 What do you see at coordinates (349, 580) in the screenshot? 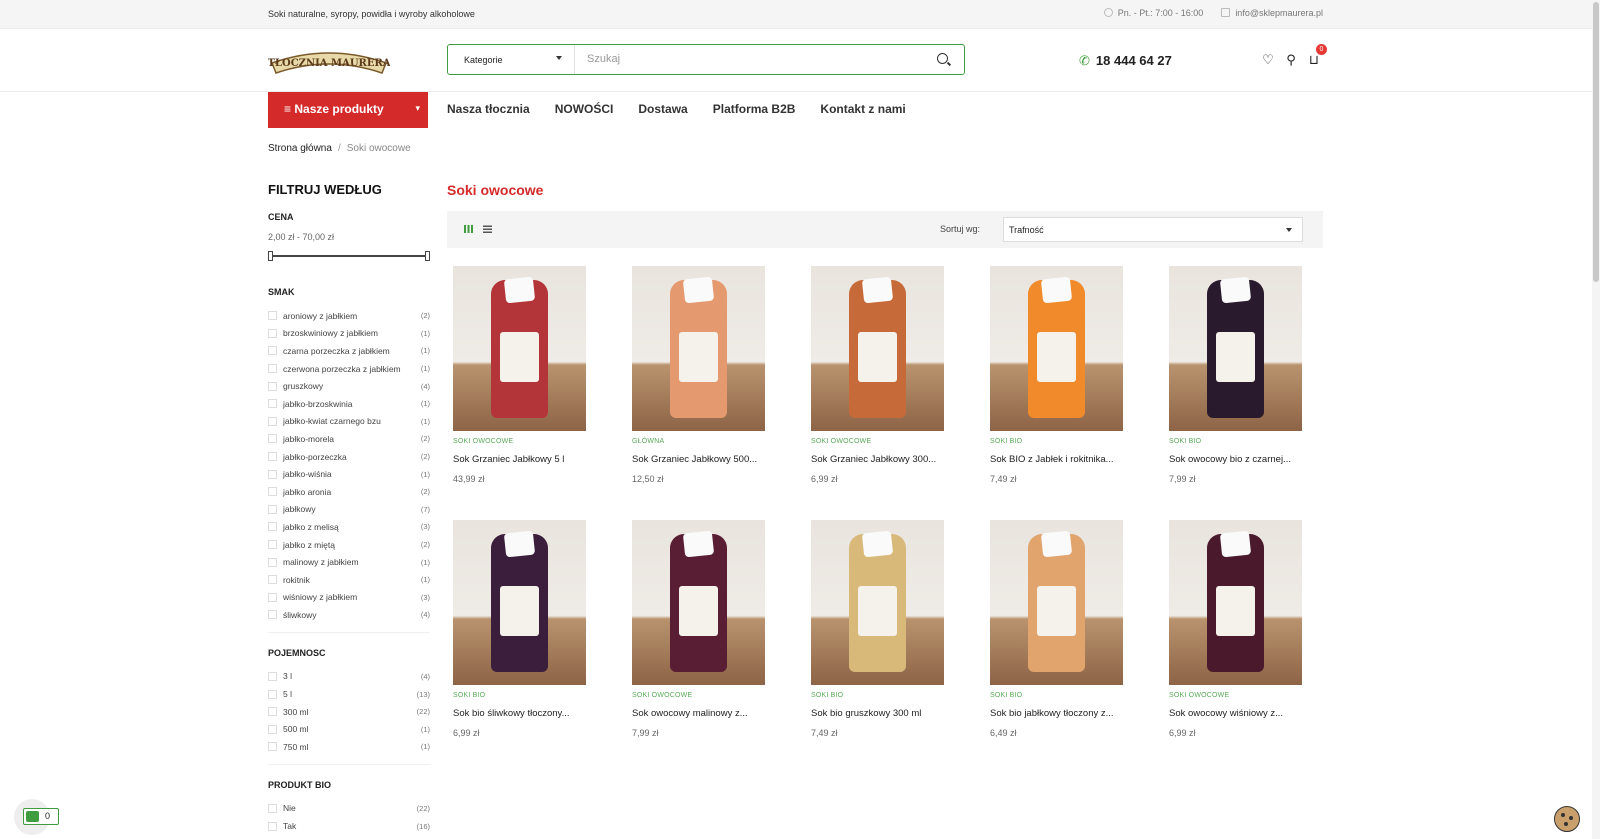
I see `filter-option: rokitnik (1)` at bounding box center [349, 580].